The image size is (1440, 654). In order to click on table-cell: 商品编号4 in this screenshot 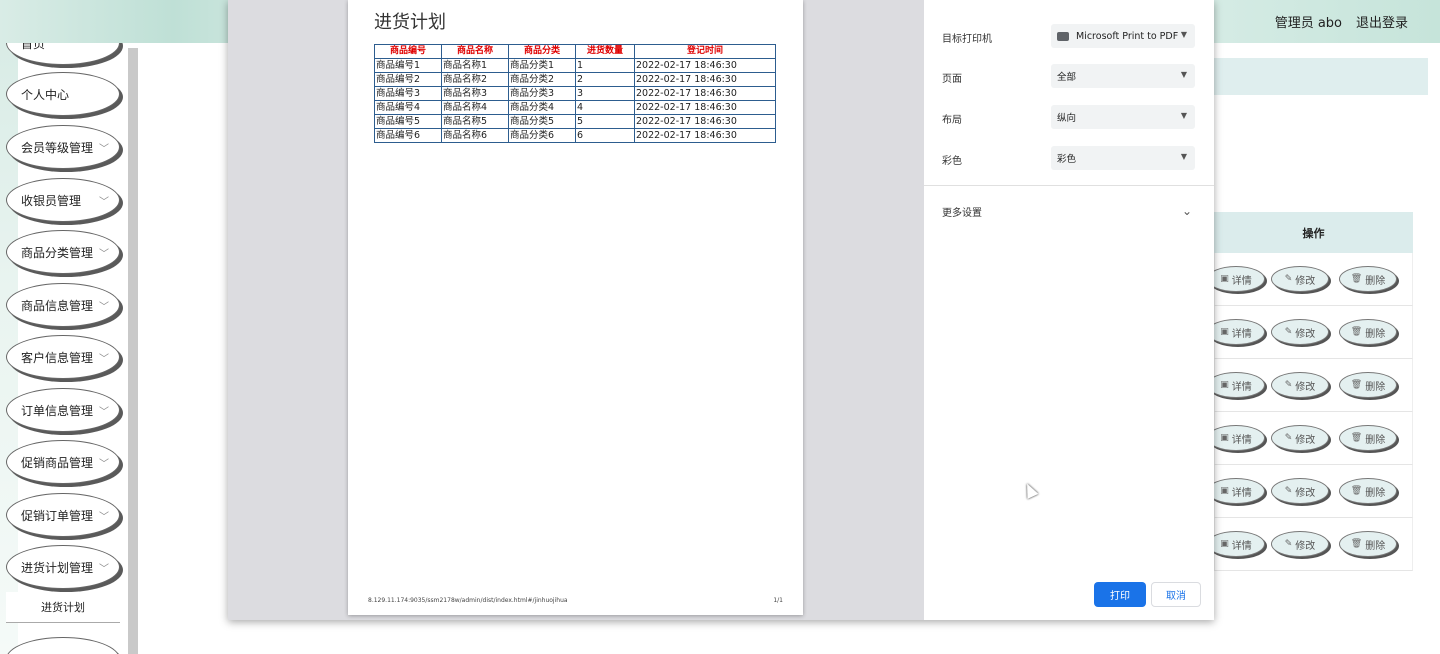, I will do `click(408, 107)`.